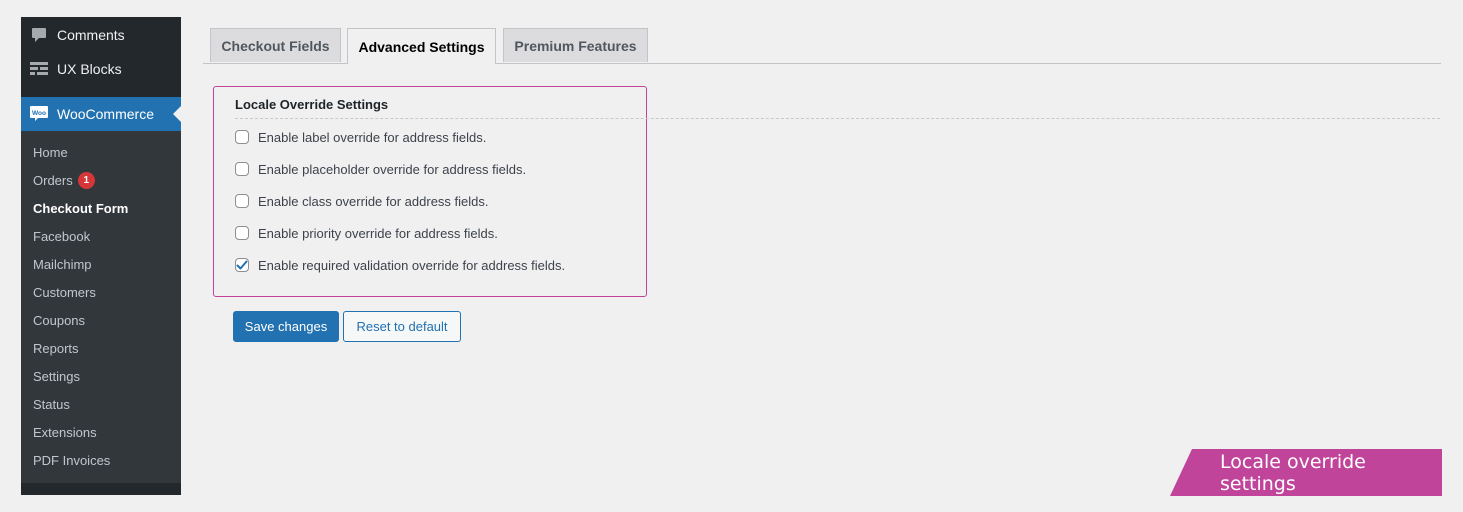 The width and height of the screenshot is (1463, 512). I want to click on sidebar-bottom-section, so click(101, 489).